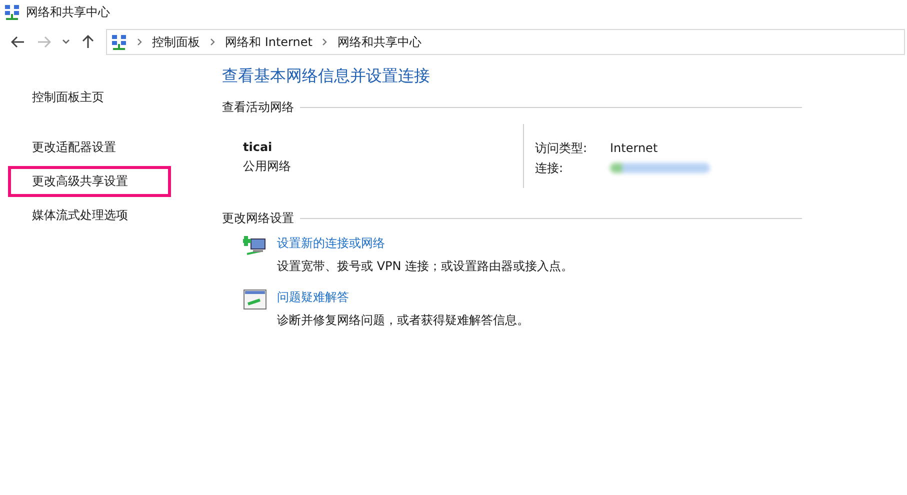 The width and height of the screenshot is (907, 495). I want to click on window-title: 网络和共享中心, so click(68, 12).